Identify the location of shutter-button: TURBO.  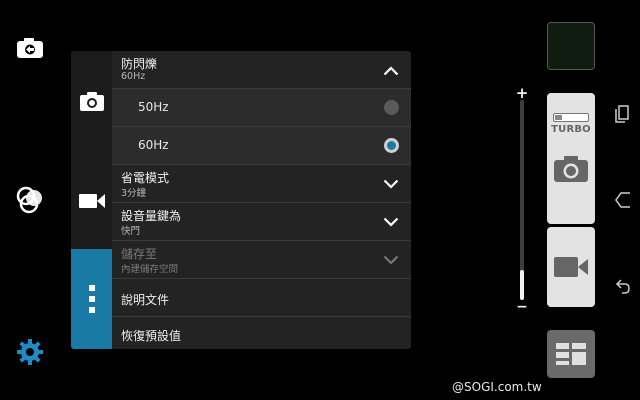
(571, 158).